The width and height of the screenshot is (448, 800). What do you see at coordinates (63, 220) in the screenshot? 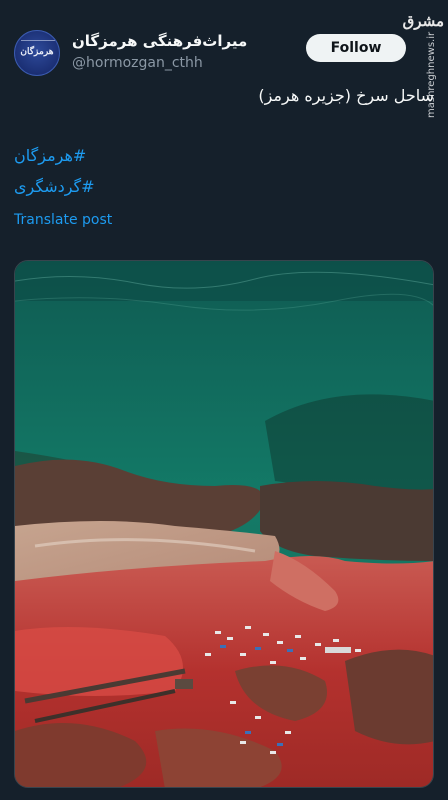
I see `translate-post-link: Translate post` at bounding box center [63, 220].